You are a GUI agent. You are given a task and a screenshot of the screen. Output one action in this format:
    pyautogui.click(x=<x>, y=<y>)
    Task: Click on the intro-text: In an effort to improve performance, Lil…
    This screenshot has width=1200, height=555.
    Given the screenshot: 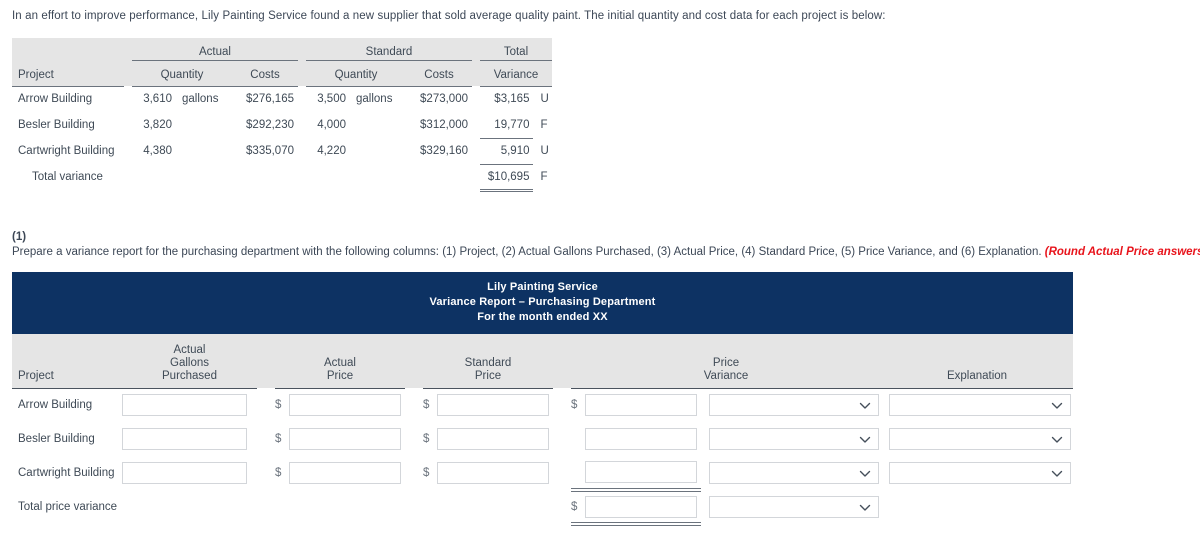 What is the action you would take?
    pyautogui.click(x=449, y=16)
    